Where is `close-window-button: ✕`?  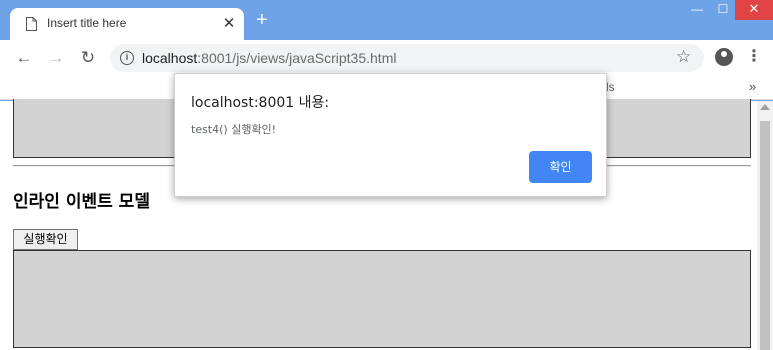
close-window-button: ✕ is located at coordinates (754, 10).